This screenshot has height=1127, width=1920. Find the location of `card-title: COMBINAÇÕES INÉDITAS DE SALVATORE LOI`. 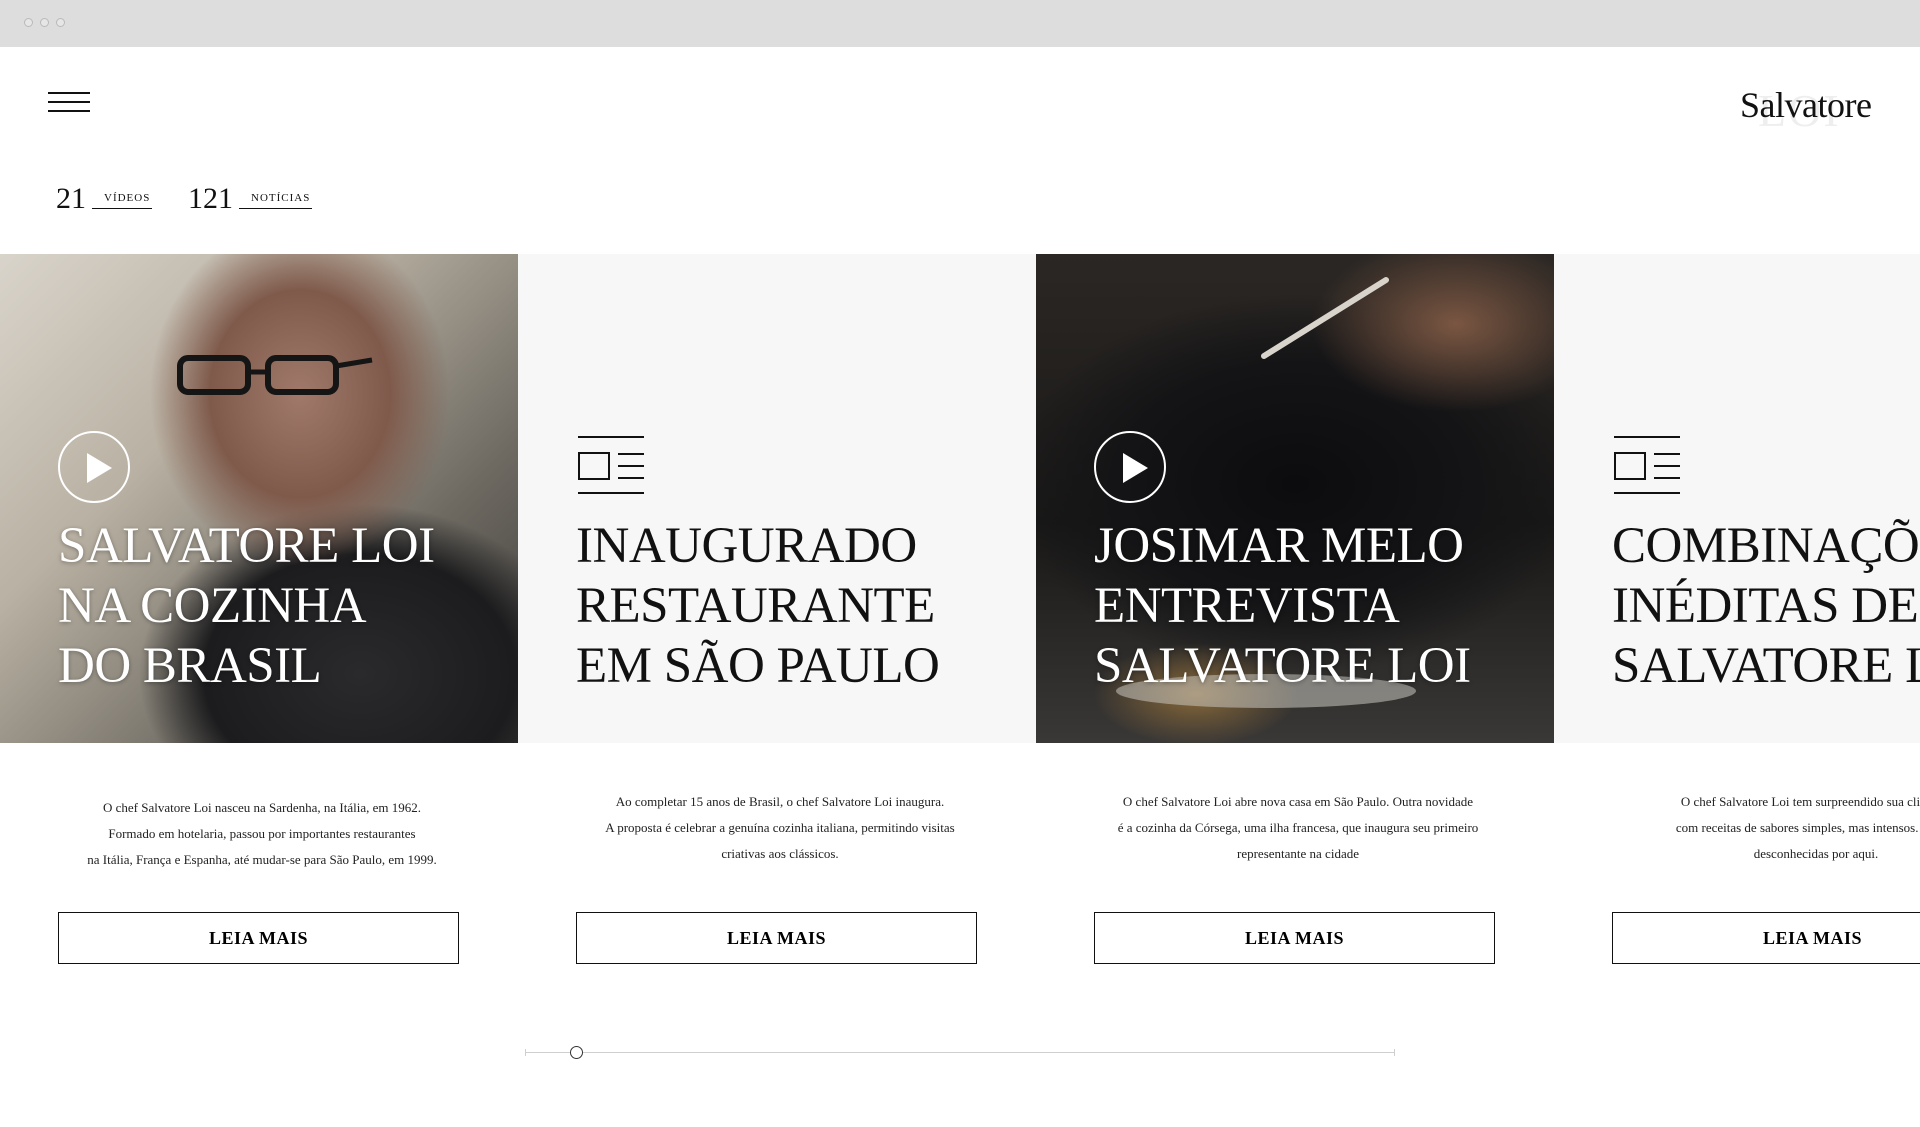

card-title: COMBINAÇÕES INÉDITAS DE SALVATORE LOI is located at coordinates (1766, 606).